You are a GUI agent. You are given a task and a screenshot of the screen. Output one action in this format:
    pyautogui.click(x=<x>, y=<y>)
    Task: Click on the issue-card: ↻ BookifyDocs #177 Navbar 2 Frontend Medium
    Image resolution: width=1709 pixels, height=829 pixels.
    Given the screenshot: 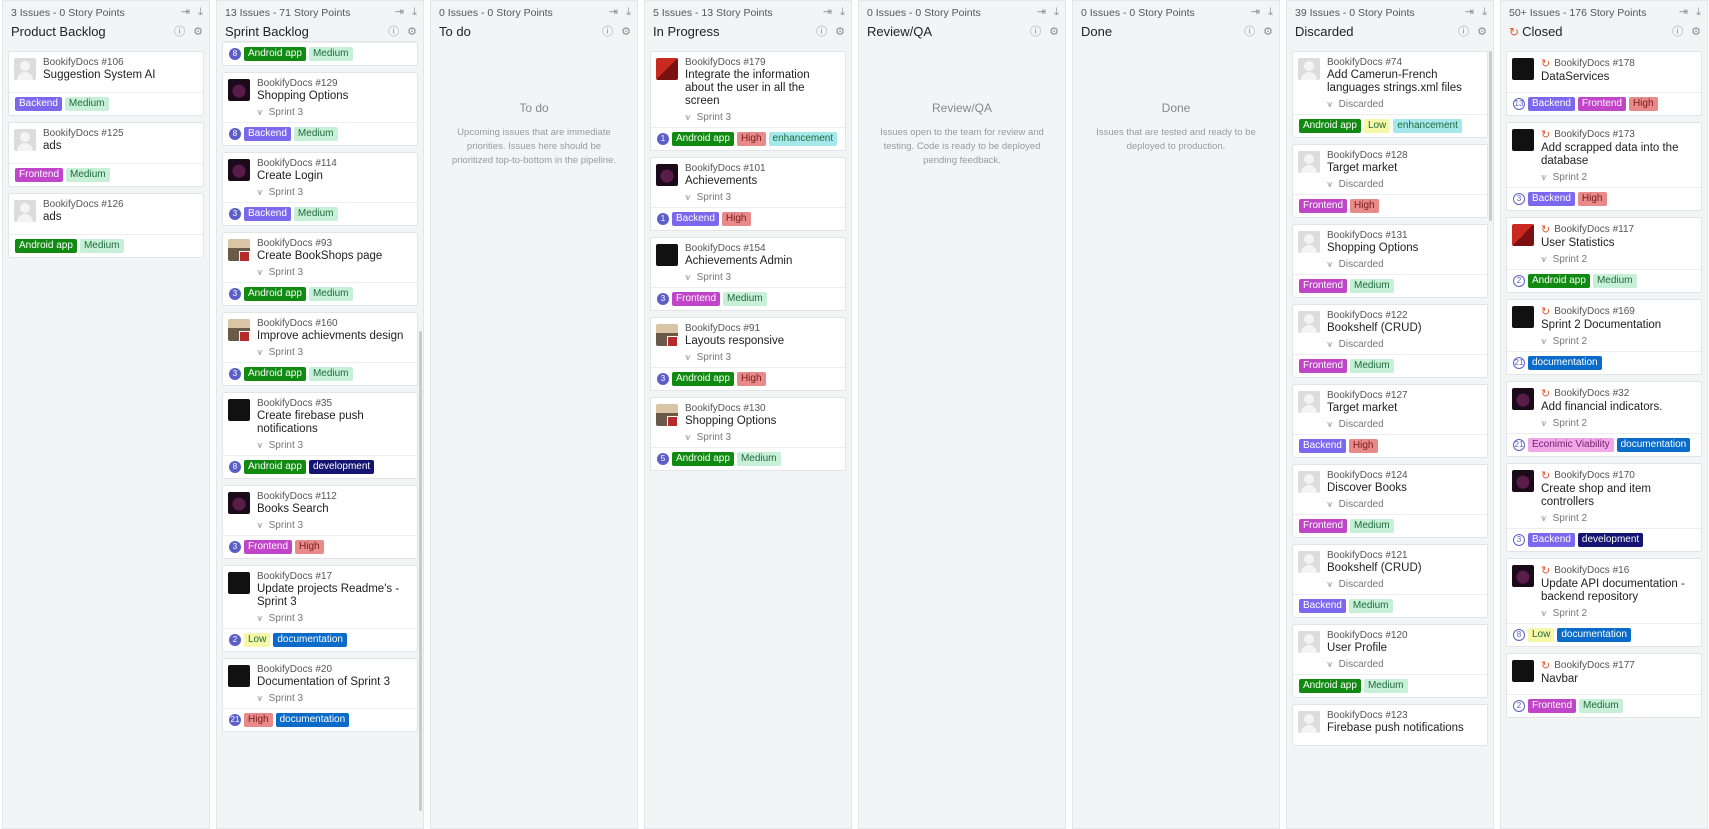 What is the action you would take?
    pyautogui.click(x=1604, y=685)
    